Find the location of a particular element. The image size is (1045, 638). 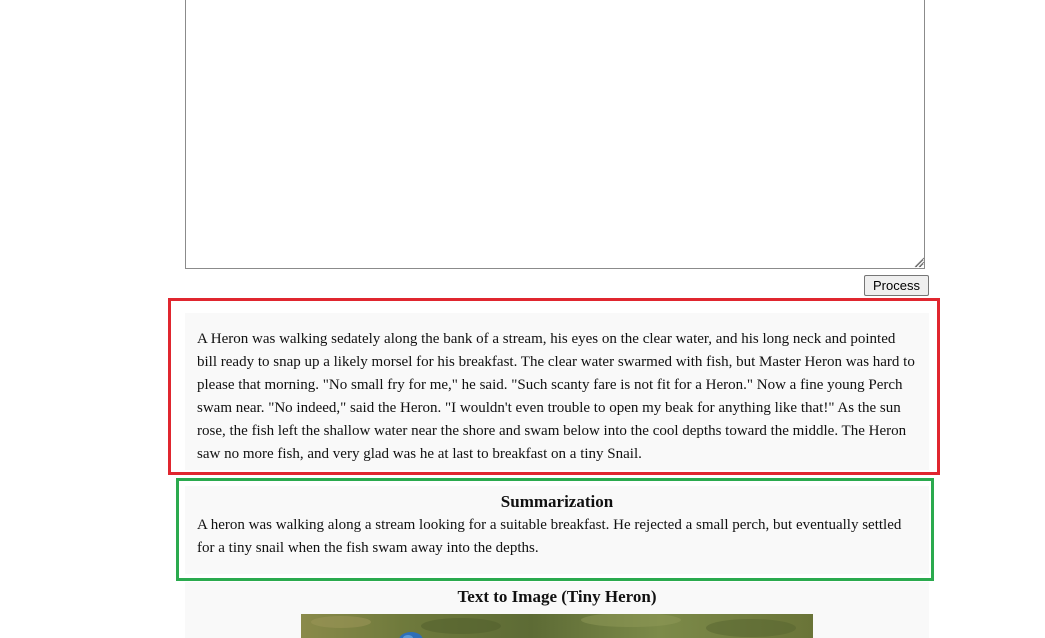

text-to-image-panel: Text to Image (Tiny Heron) is located at coordinates (557, 610).